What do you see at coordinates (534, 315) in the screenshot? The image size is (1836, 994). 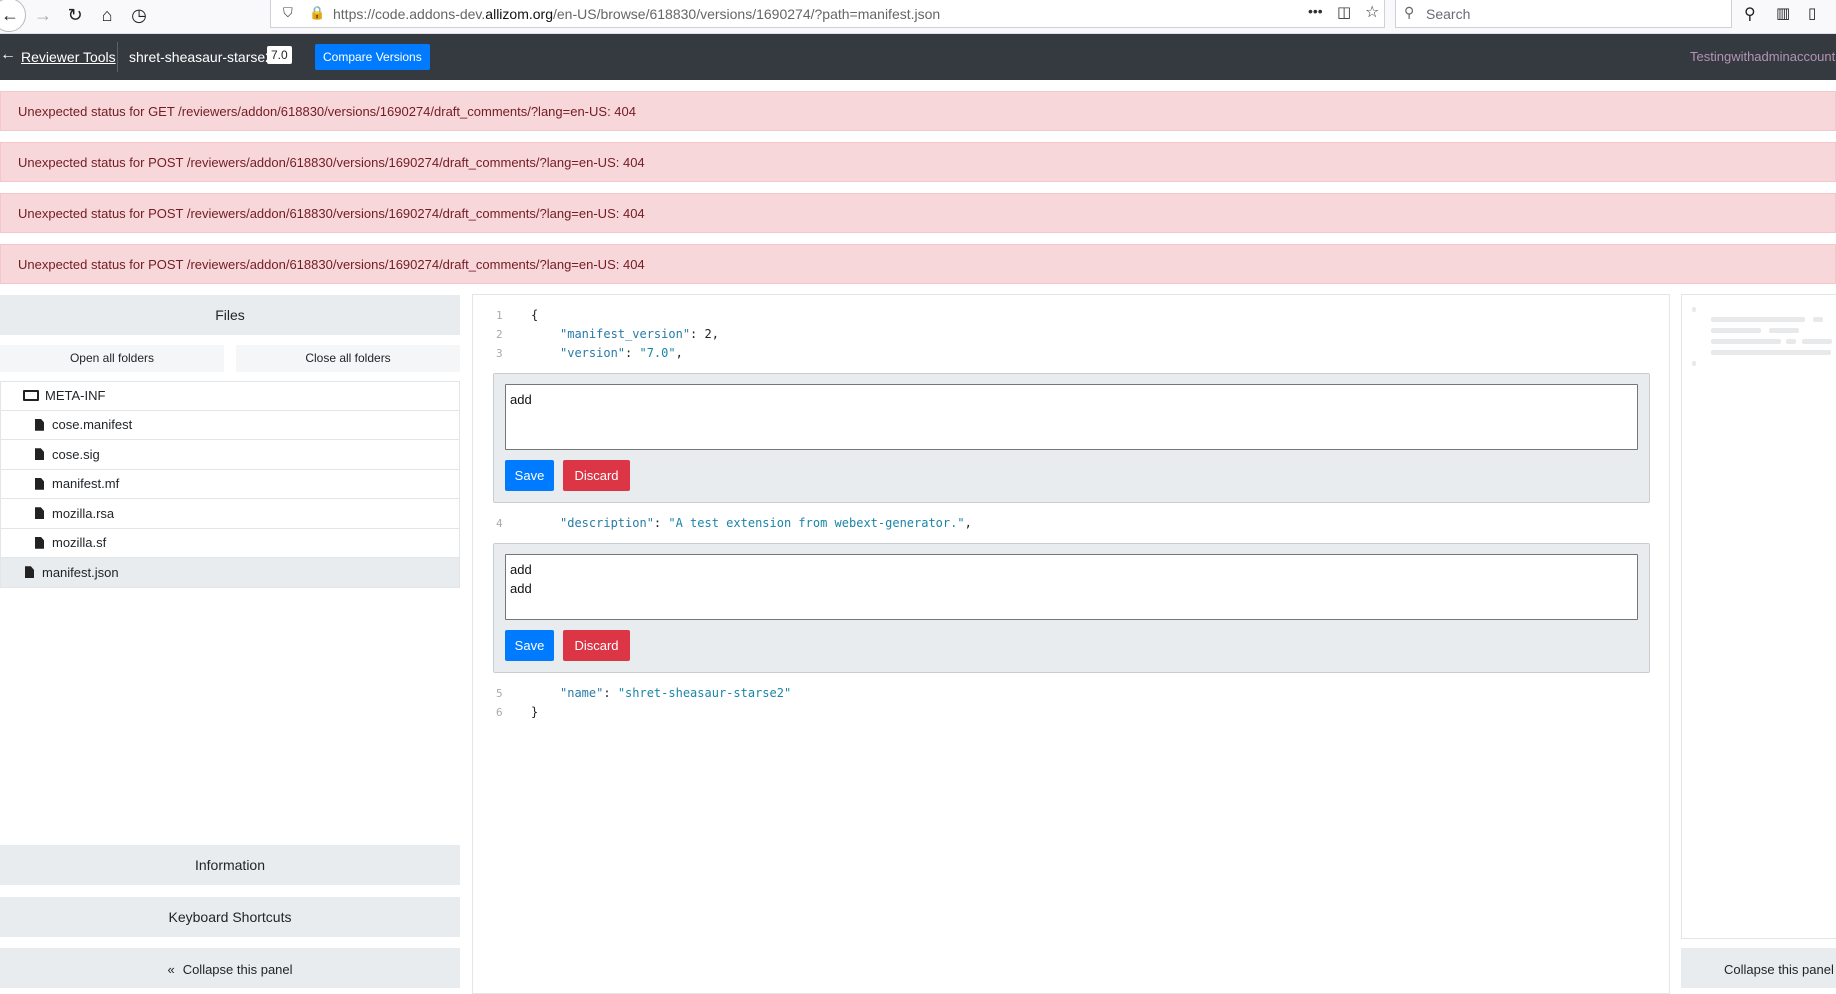 I see `code-line: {` at bounding box center [534, 315].